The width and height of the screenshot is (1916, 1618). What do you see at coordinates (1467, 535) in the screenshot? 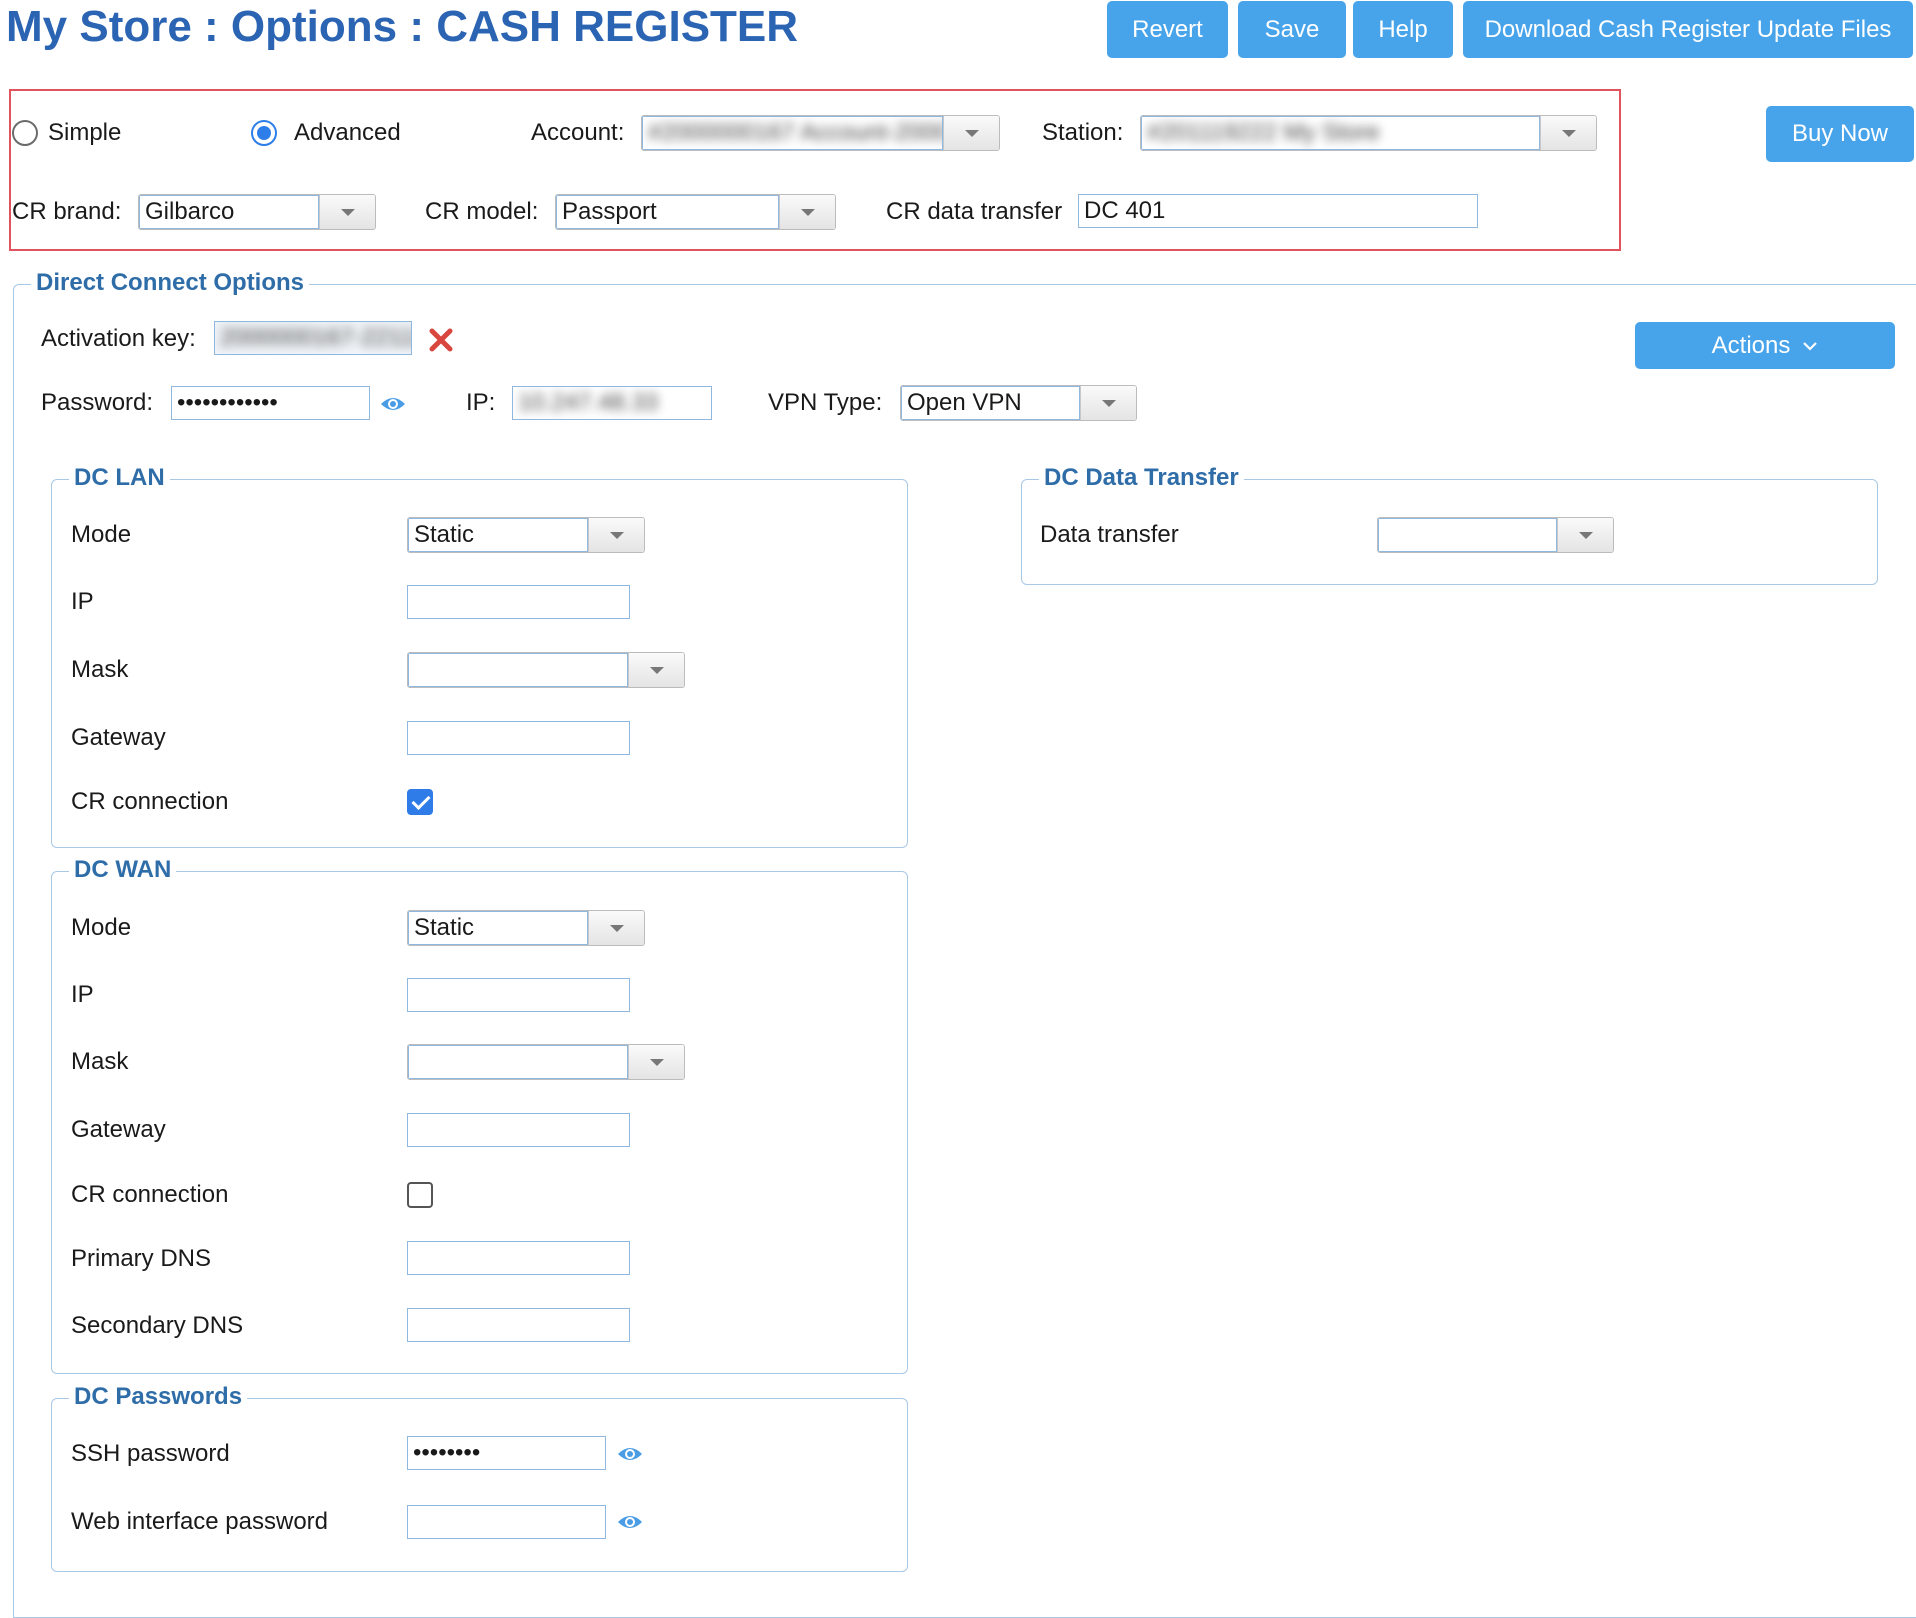
I see `data-transfer-value` at bounding box center [1467, 535].